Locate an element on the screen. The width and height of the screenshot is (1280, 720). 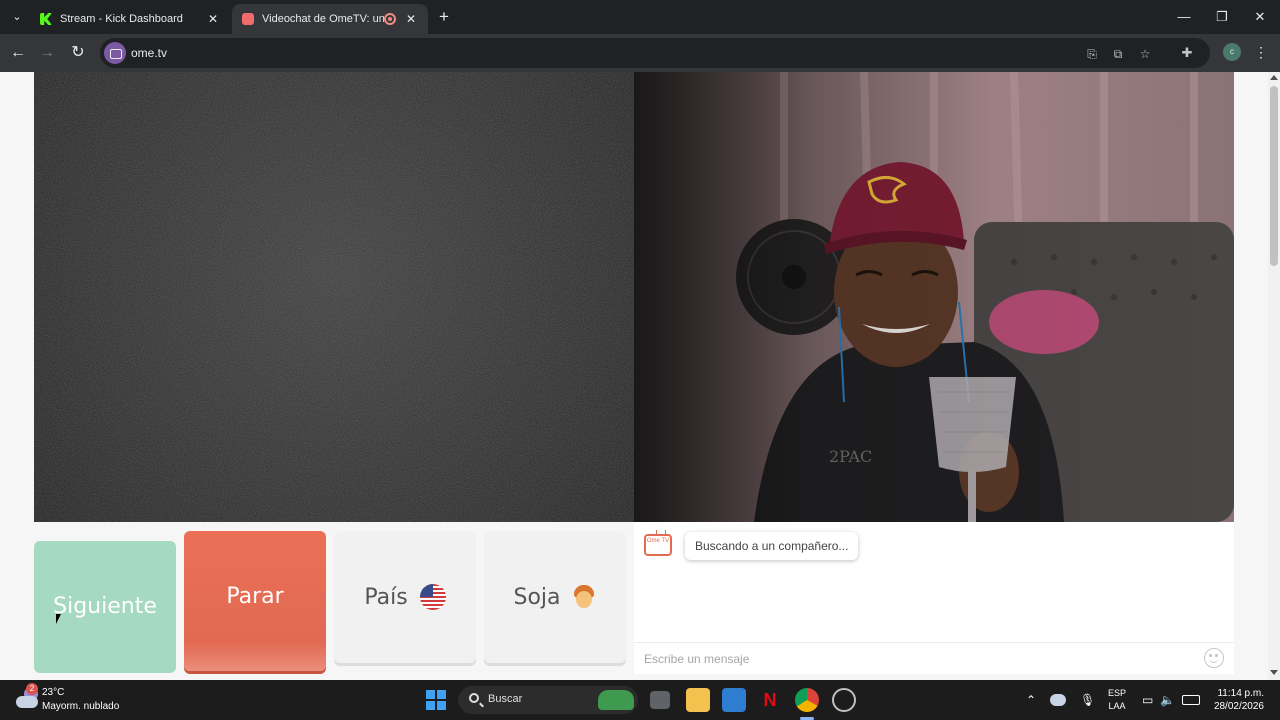
netflix-icon: N is located at coordinates (770, 700).